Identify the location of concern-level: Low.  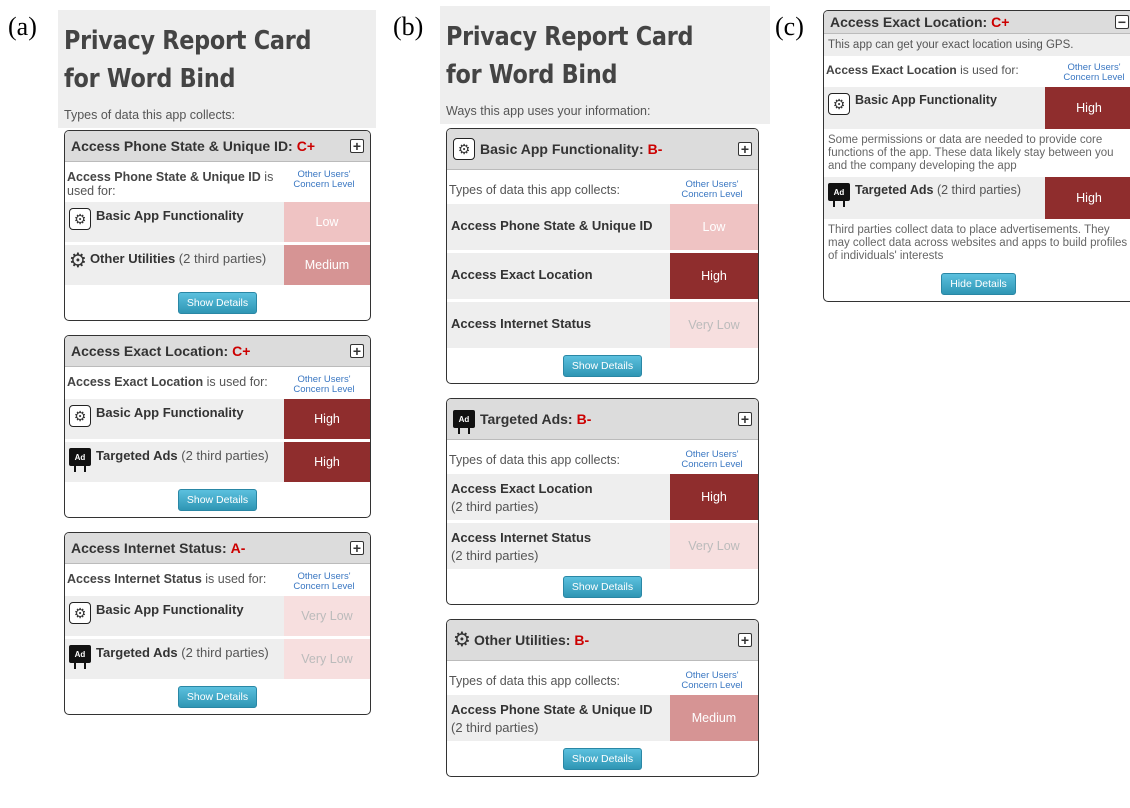
(714, 227).